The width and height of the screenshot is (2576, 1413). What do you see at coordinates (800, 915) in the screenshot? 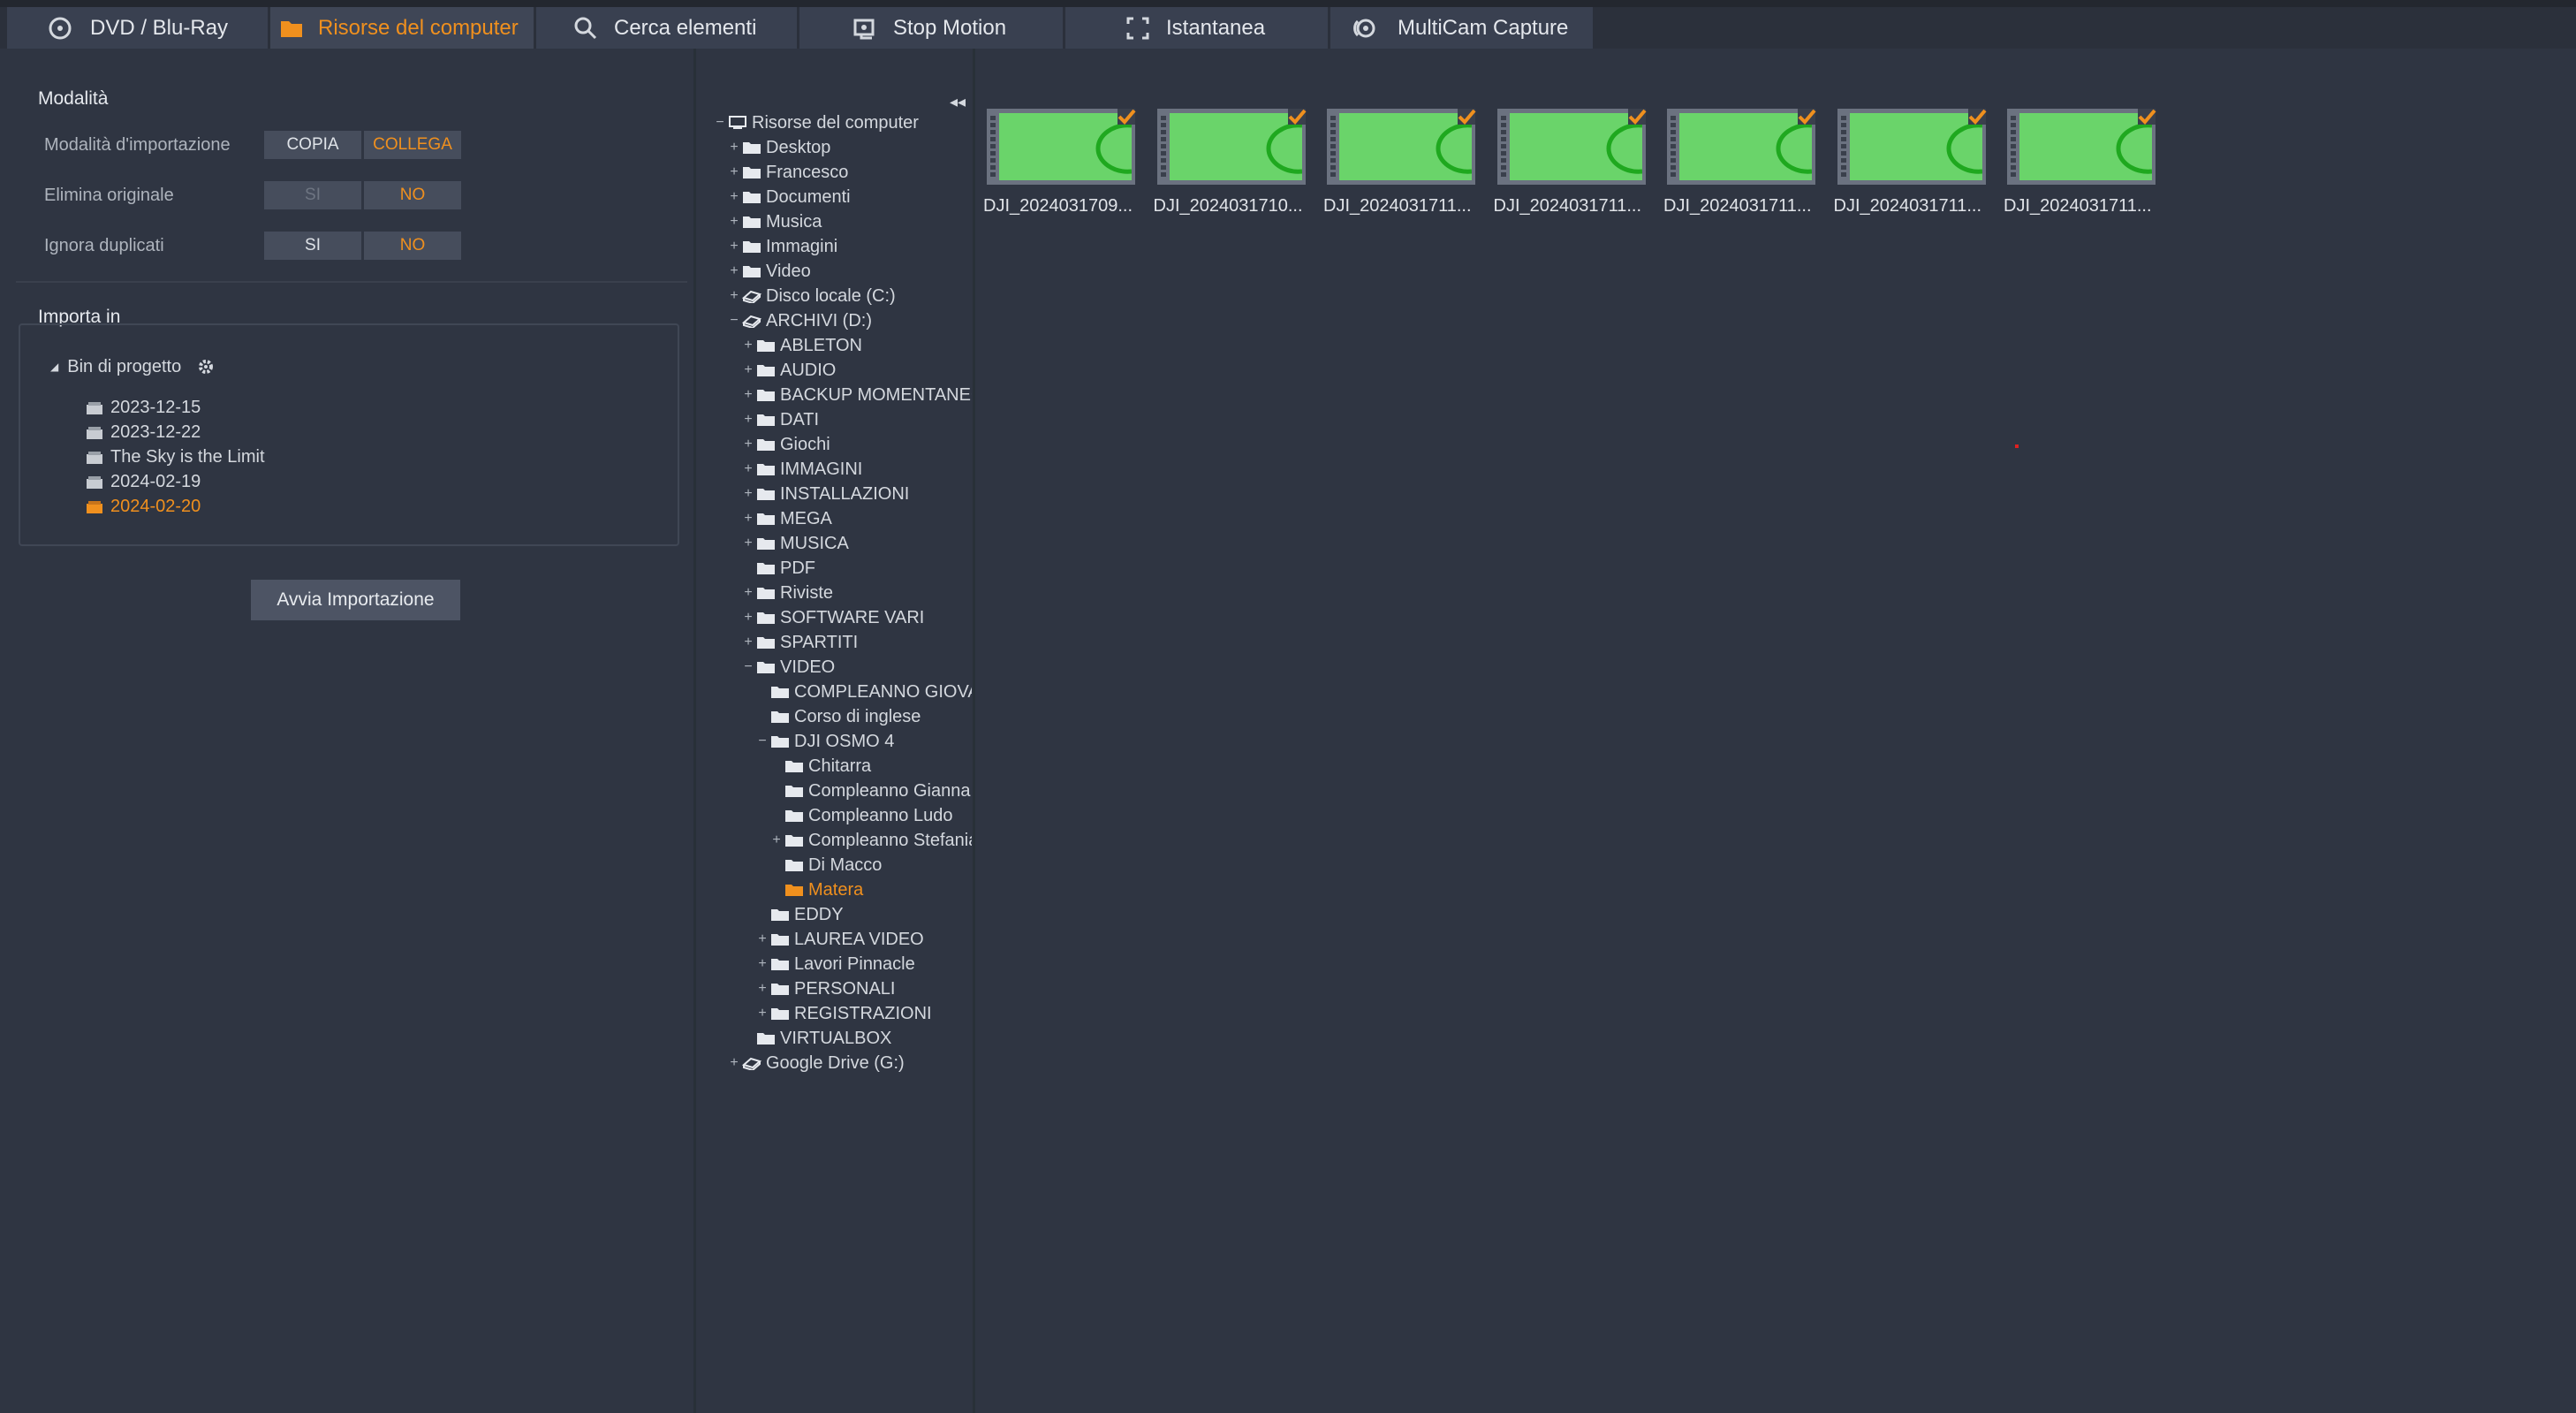
I see `tree-item: EDDY` at bounding box center [800, 915].